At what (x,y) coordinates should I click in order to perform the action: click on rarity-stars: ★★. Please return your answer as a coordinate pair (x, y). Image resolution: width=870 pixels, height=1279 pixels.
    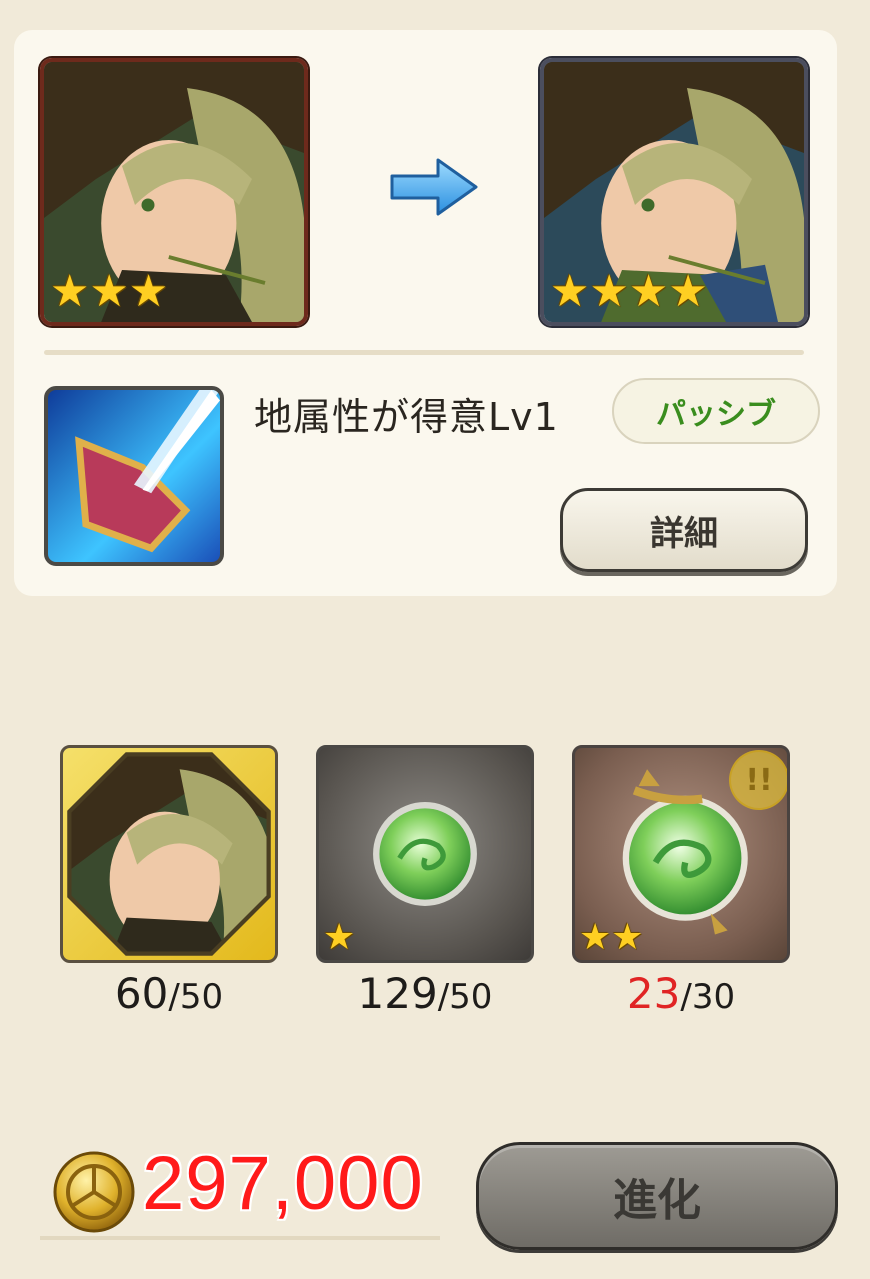
    Looking at the image, I should click on (611, 938).